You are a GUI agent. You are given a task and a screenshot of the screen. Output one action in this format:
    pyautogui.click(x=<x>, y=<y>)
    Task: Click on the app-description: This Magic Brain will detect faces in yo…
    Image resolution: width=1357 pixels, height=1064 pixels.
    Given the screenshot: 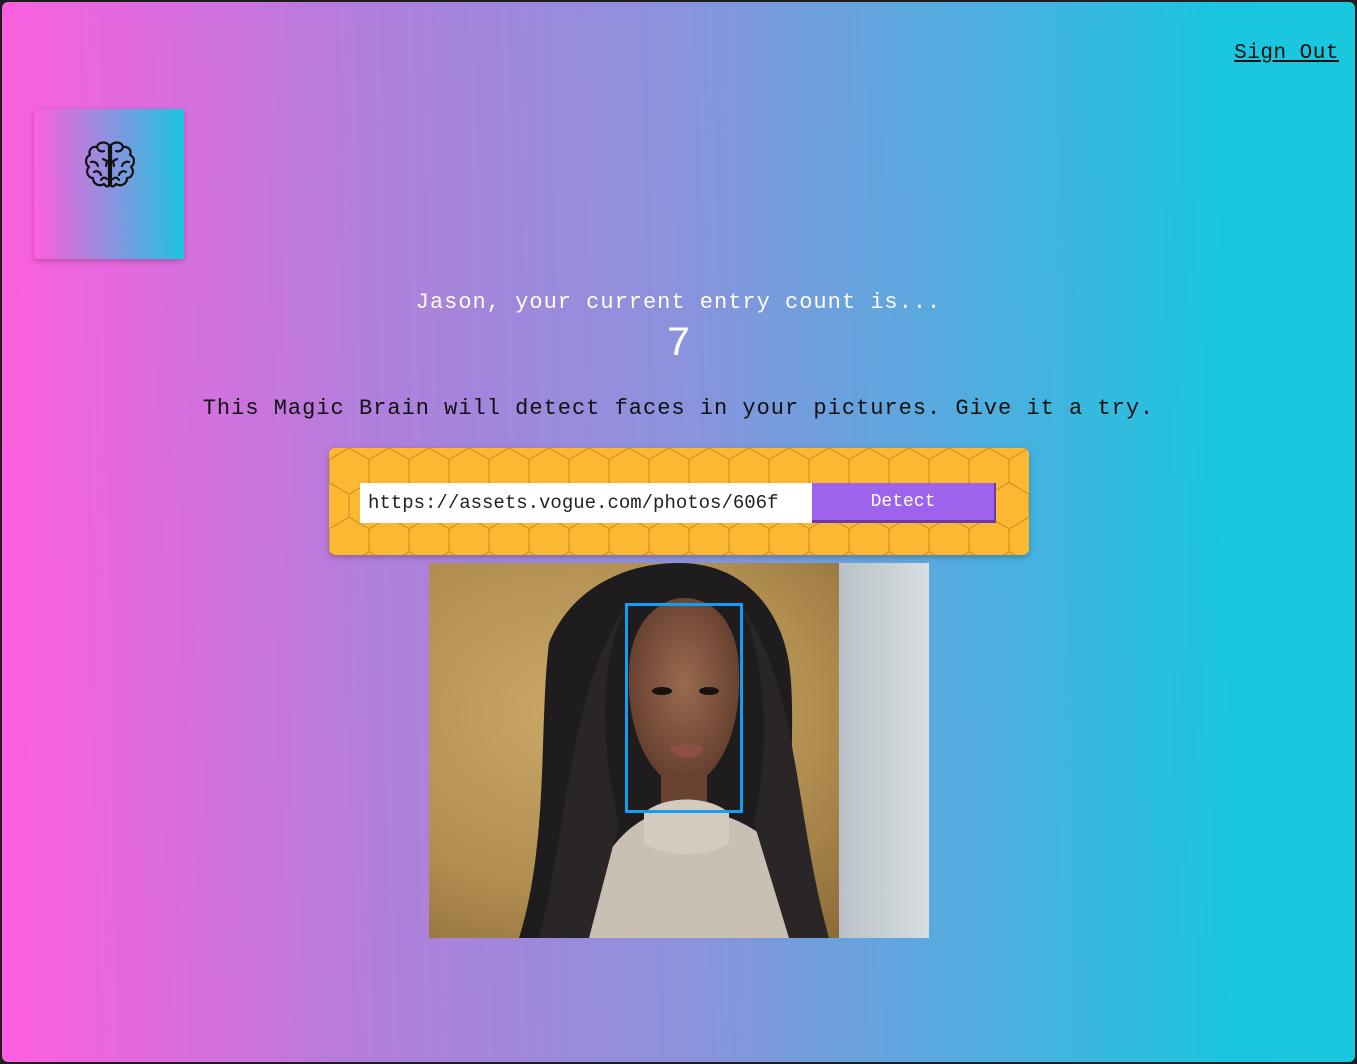 What is the action you would take?
    pyautogui.click(x=678, y=408)
    